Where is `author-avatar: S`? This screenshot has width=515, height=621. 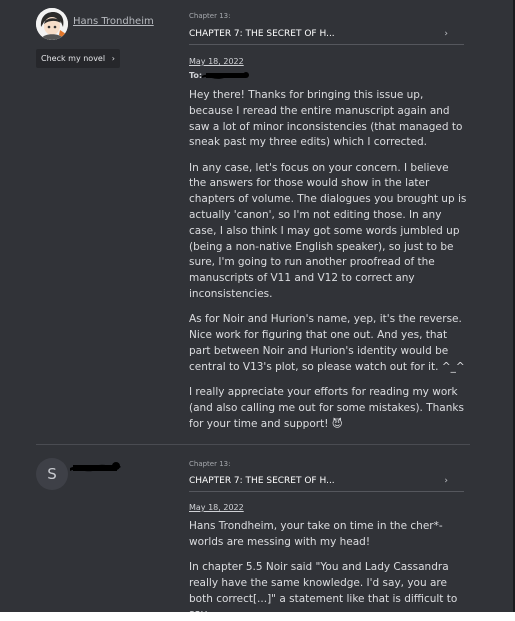 author-avatar: S is located at coordinates (52, 474).